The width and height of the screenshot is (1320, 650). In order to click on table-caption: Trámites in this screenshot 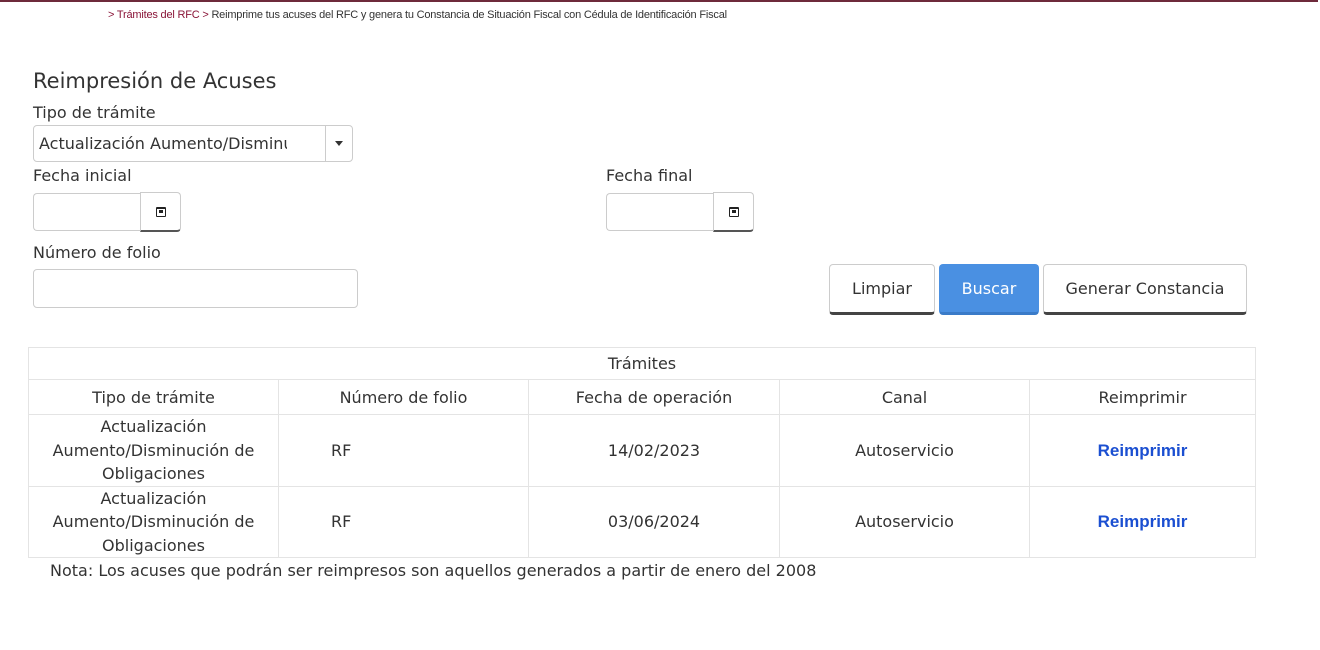, I will do `click(642, 363)`.